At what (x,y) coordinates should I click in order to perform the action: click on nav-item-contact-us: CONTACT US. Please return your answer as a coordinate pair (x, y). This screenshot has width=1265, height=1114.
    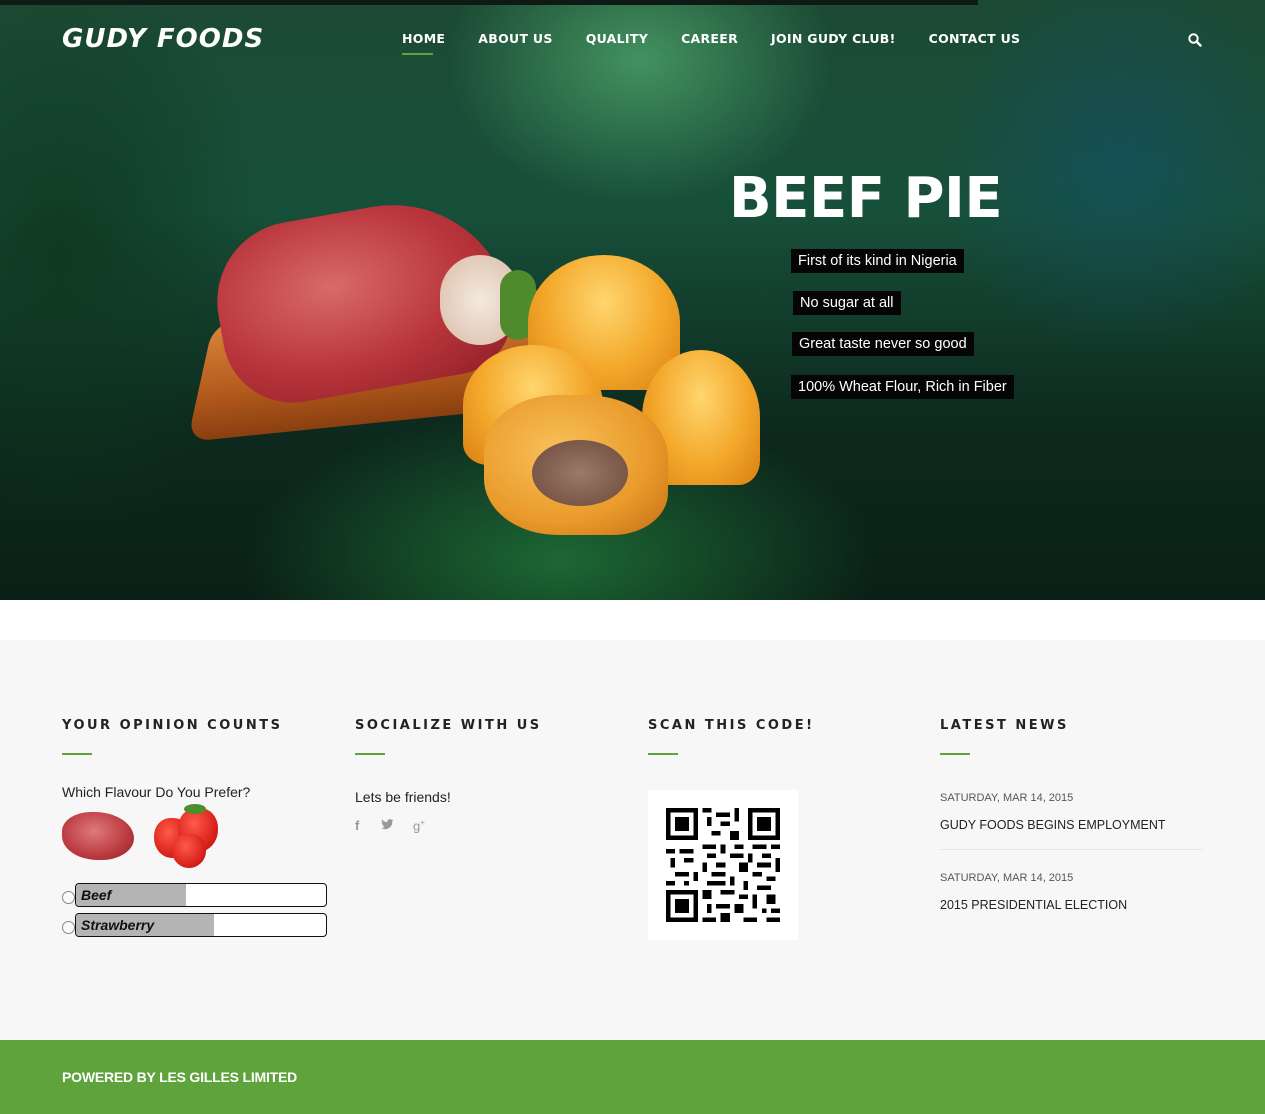
    Looking at the image, I should click on (975, 43).